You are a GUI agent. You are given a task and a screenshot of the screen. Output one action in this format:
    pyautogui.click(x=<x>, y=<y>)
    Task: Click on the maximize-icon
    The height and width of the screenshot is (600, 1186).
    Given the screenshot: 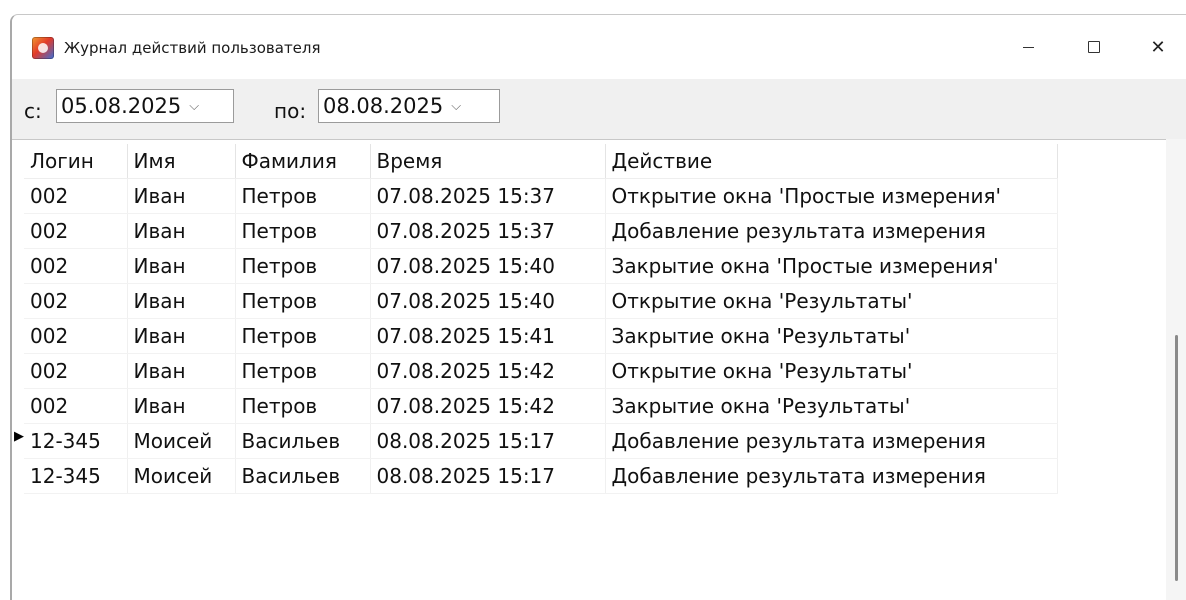 What is the action you would take?
    pyautogui.click(x=1094, y=47)
    